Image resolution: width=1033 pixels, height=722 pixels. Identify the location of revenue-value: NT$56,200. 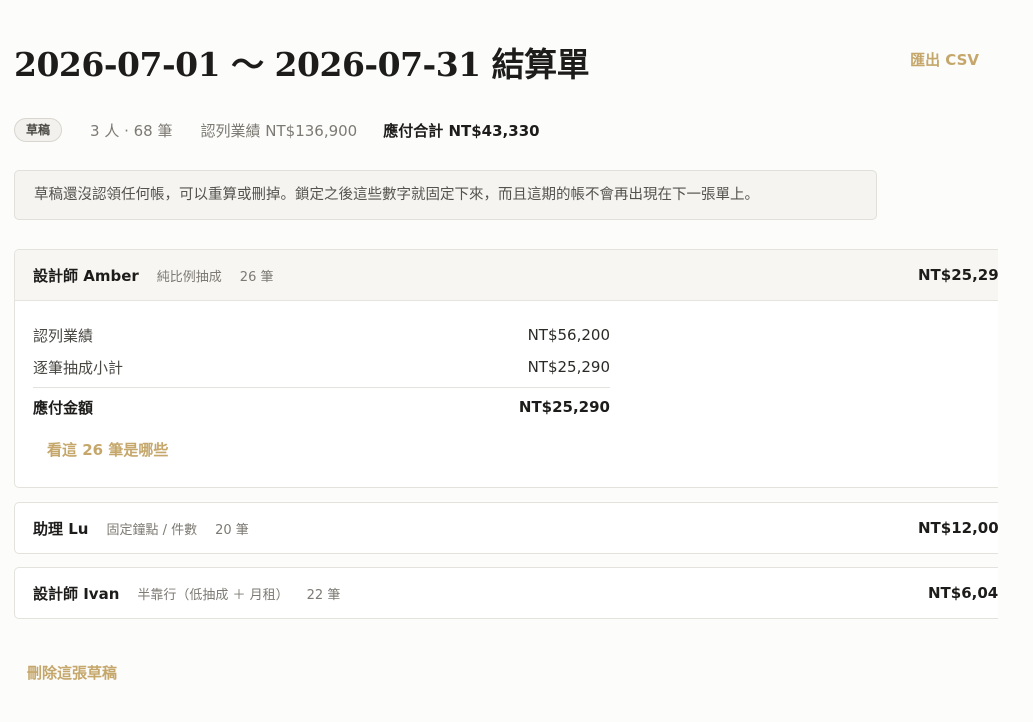
(568, 335).